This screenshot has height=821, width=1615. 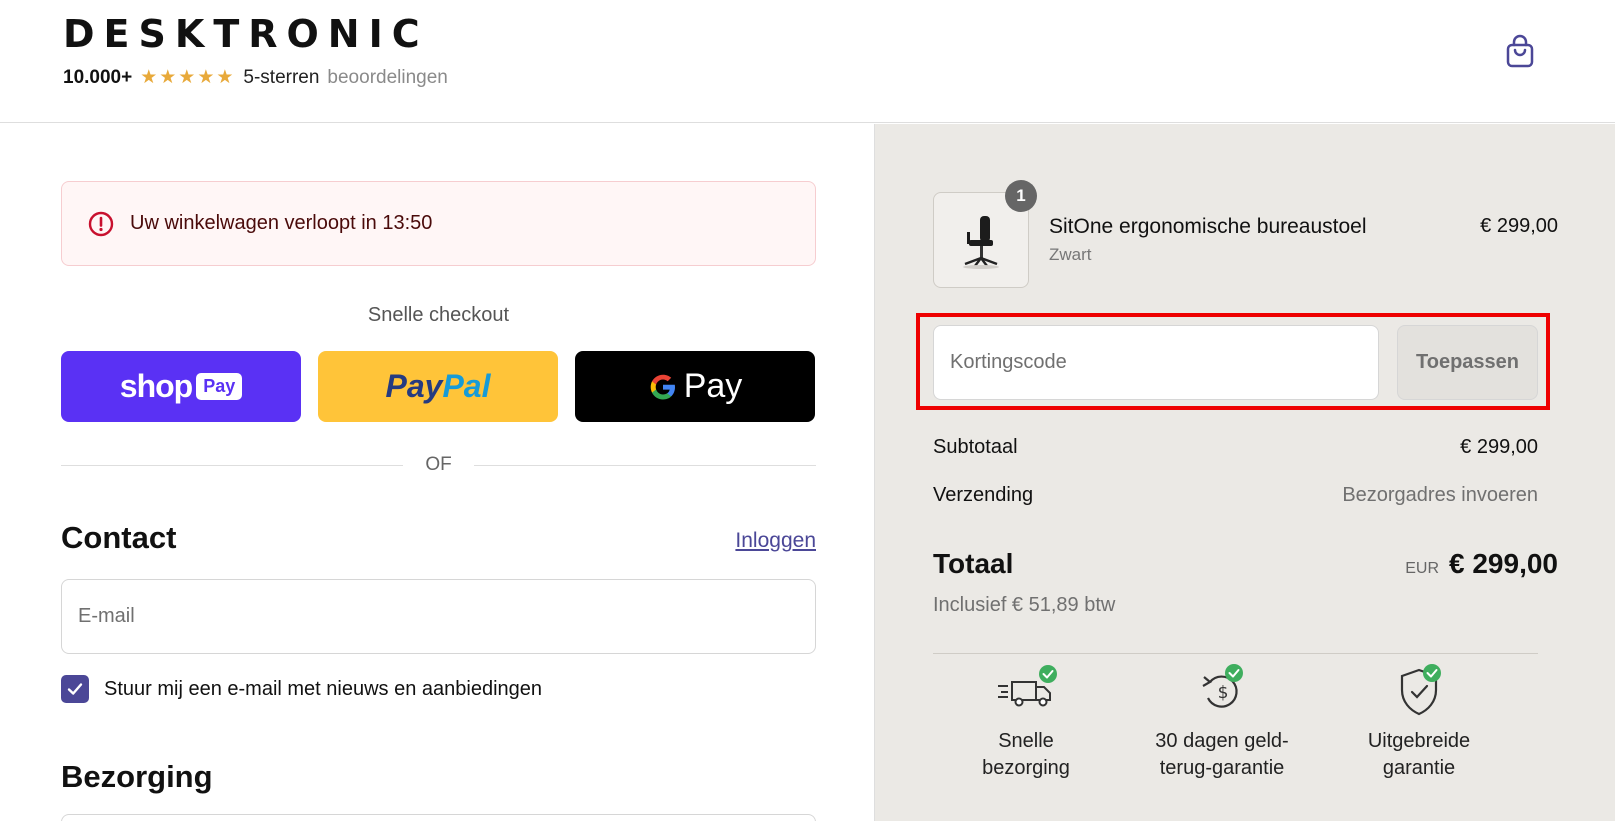 I want to click on alert-circle-icon, so click(x=101, y=223).